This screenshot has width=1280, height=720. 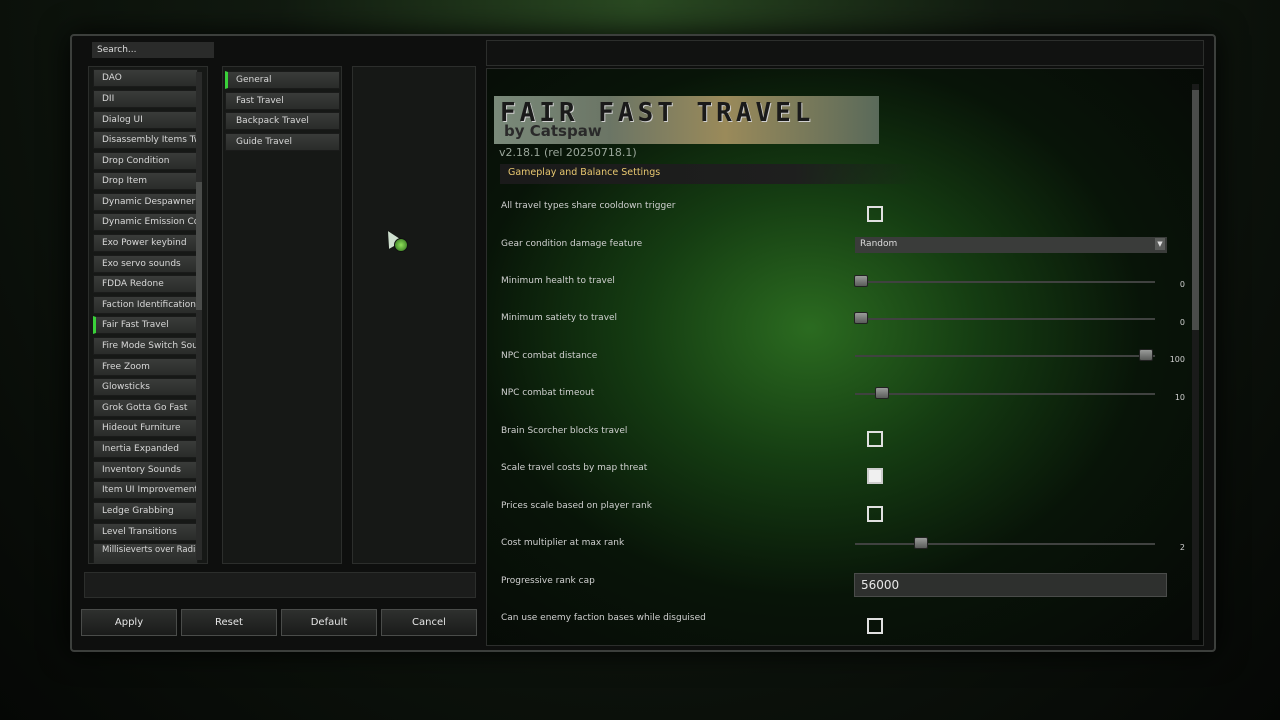 I want to click on brain-scorcher-label: Brain Scorcher blocks travel, so click(x=564, y=431).